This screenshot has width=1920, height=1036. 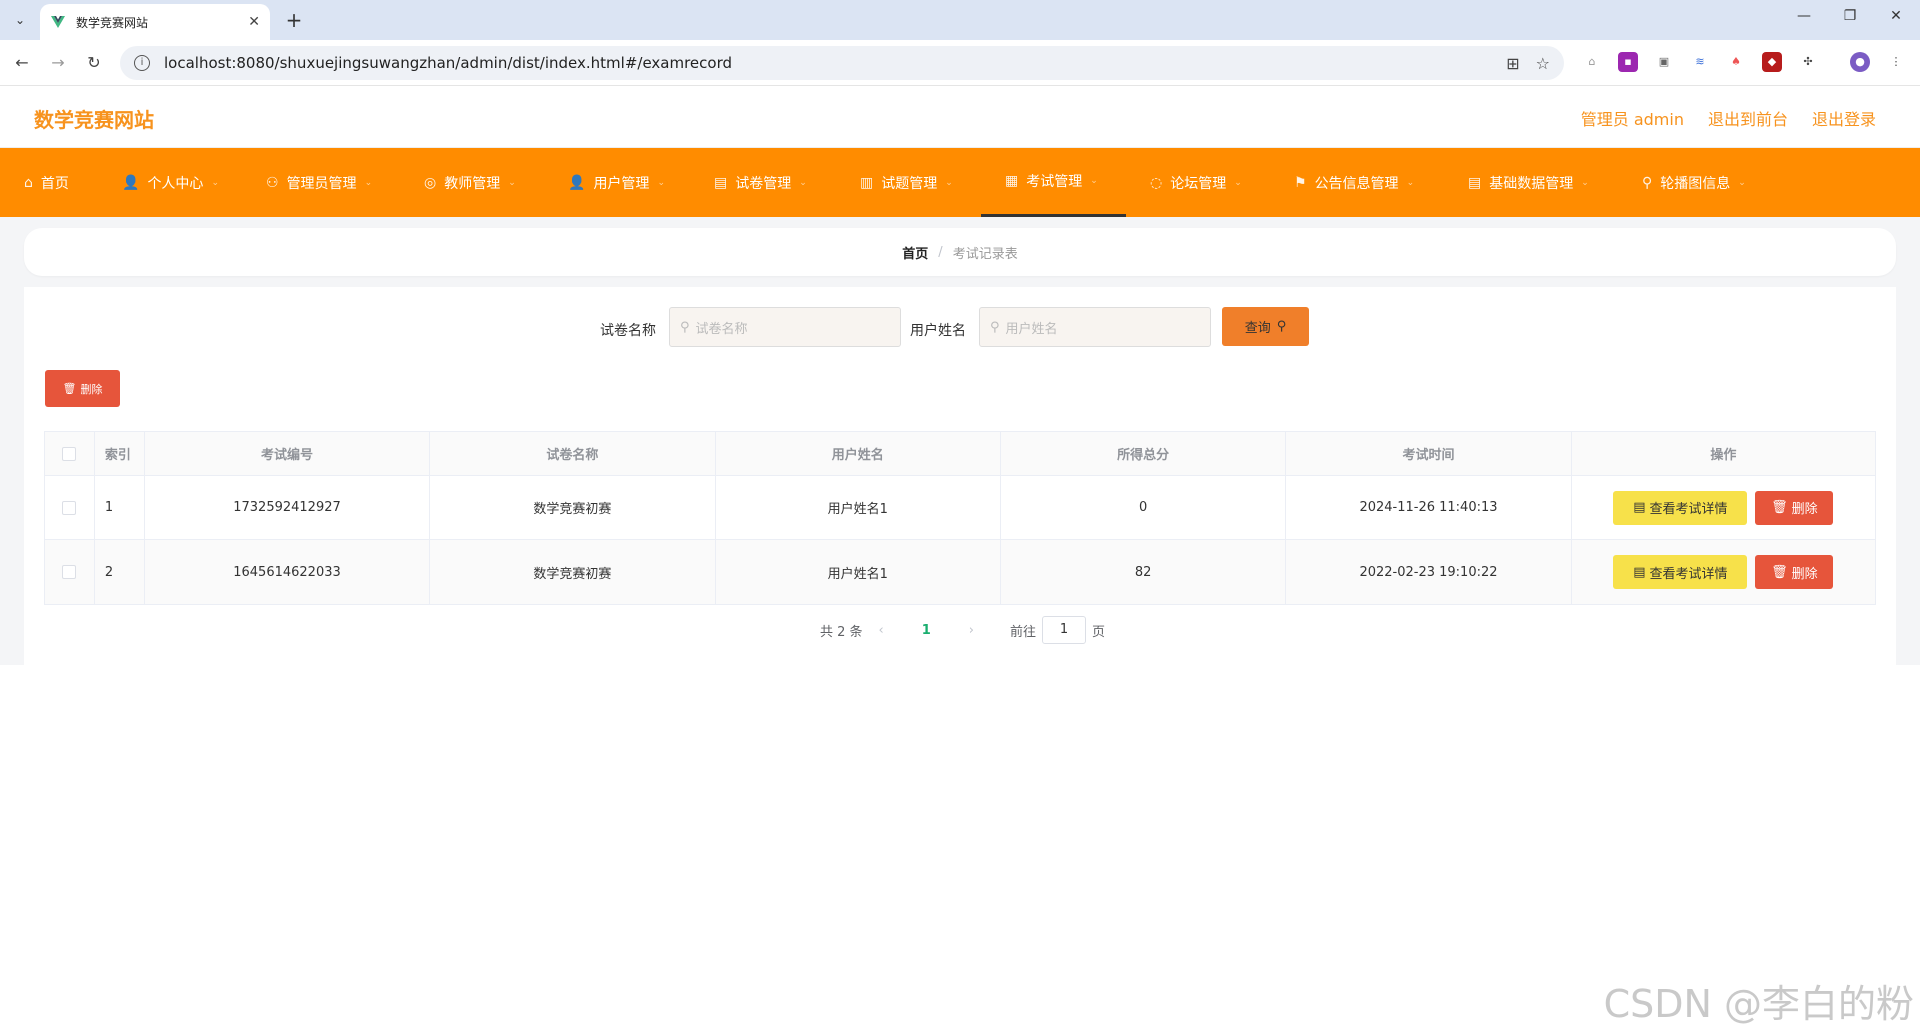 What do you see at coordinates (1592, 62) in the screenshot?
I see `extension-cursor-icon: ⌂` at bounding box center [1592, 62].